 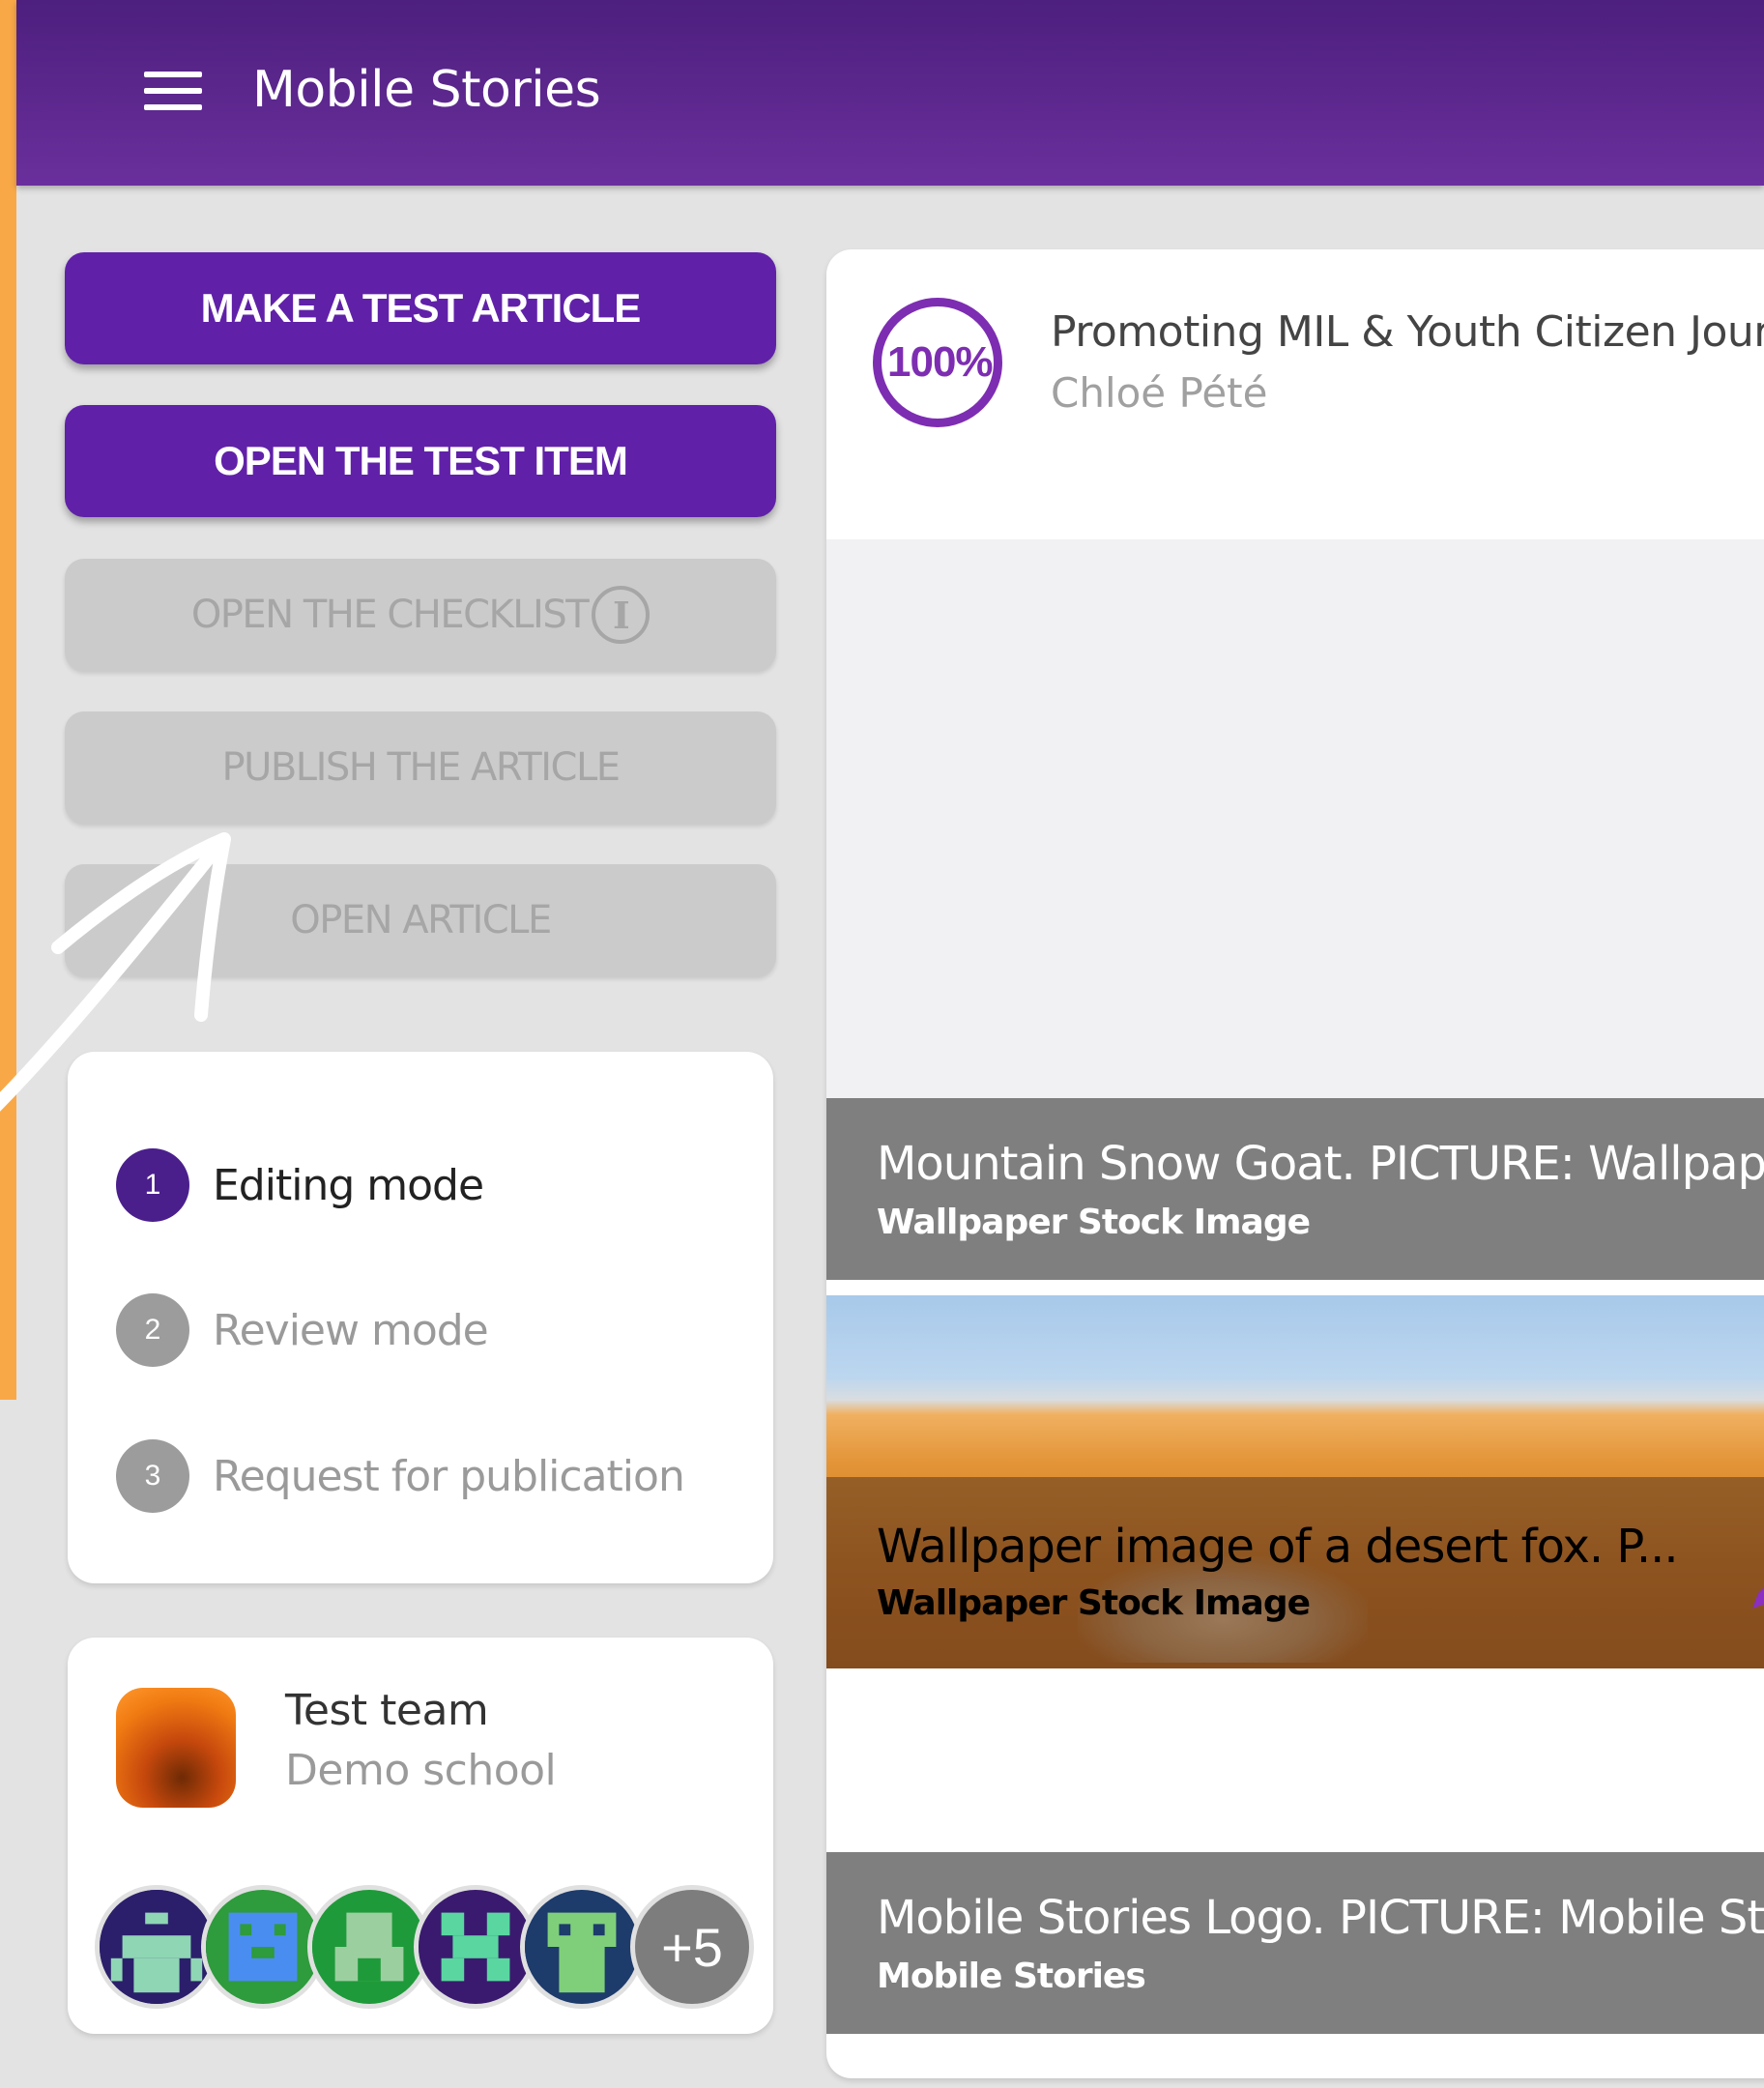 I want to click on media-caption-bar: Mobile Stories Logo. PICTURE, so click(x=1295, y=1943).